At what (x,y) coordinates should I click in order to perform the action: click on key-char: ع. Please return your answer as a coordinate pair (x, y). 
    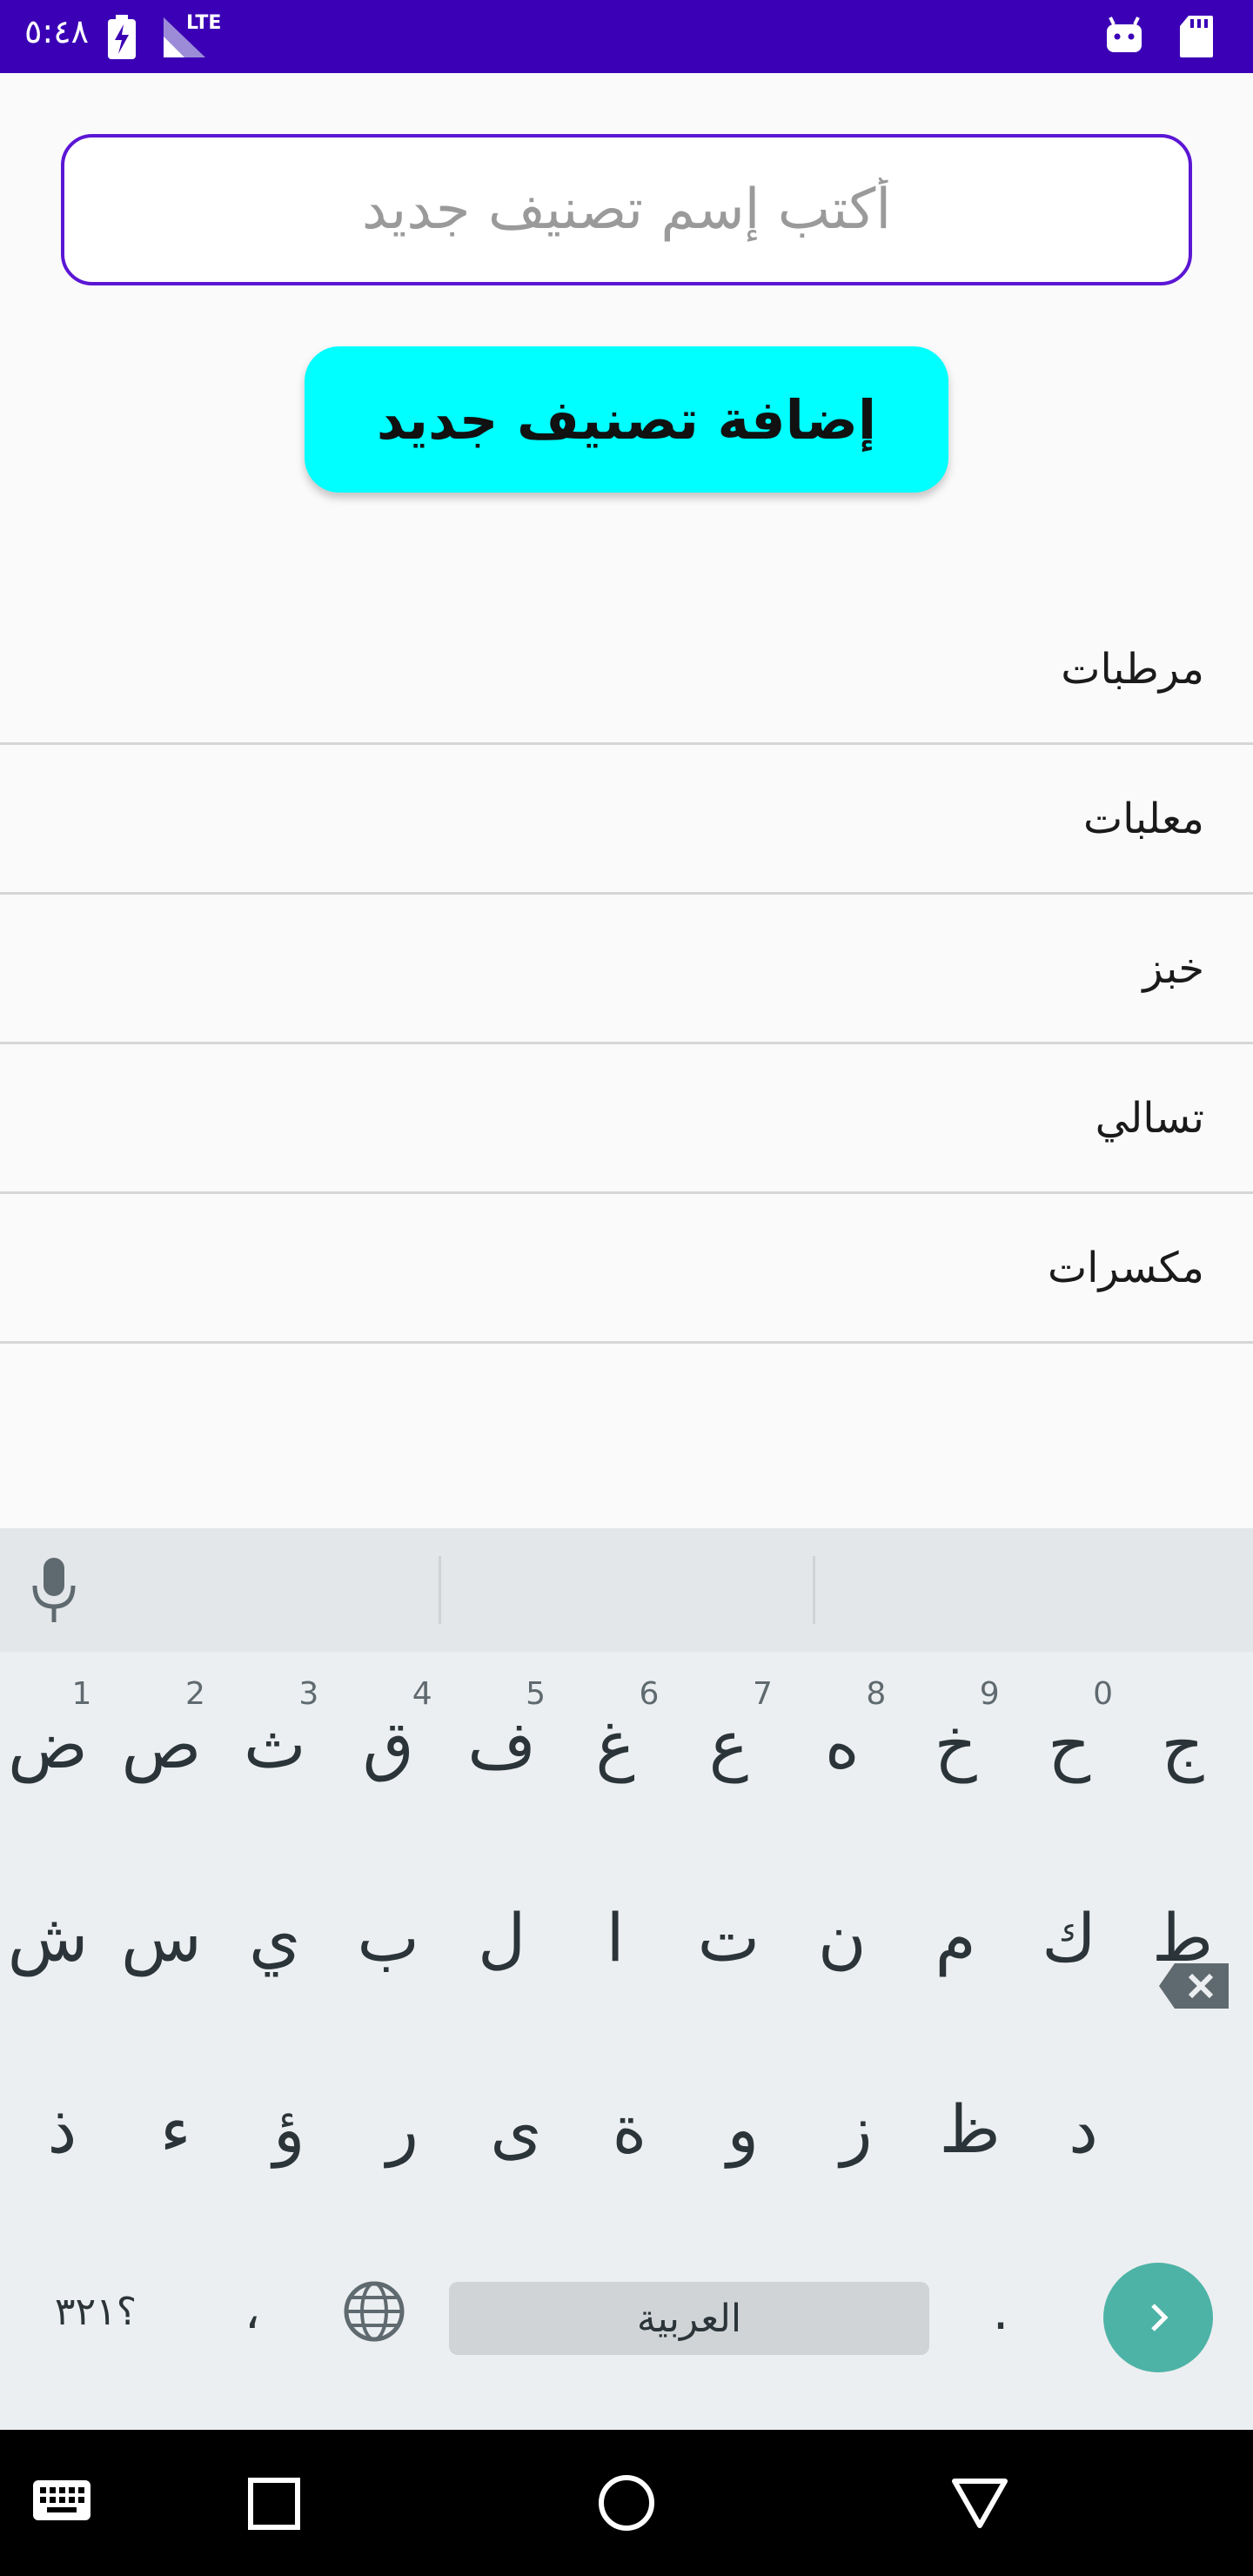
    Looking at the image, I should click on (728, 1744).